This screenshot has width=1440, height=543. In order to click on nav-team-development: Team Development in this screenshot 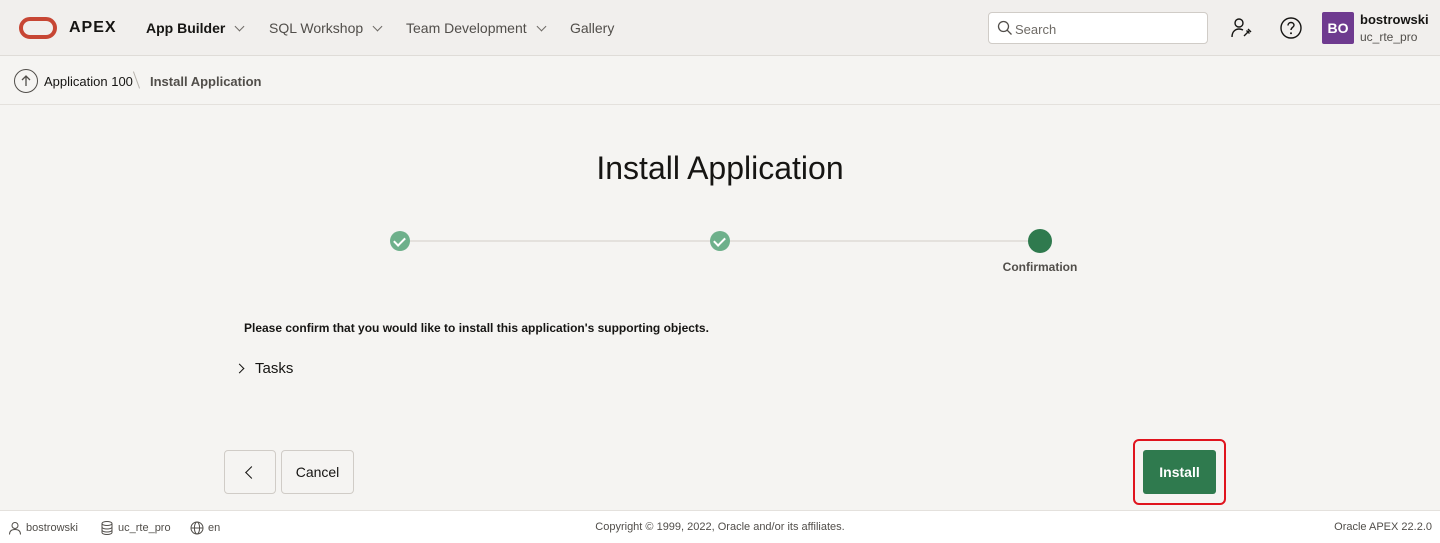, I will do `click(476, 28)`.